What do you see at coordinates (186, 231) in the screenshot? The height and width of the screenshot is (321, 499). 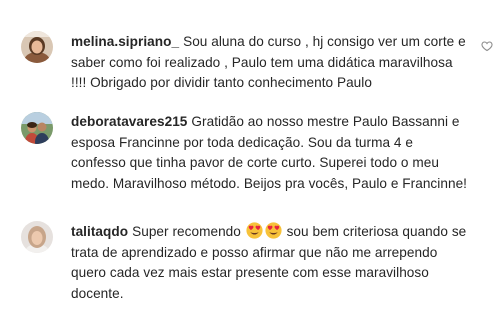 I see `comment-body-start: Super recomendo` at bounding box center [186, 231].